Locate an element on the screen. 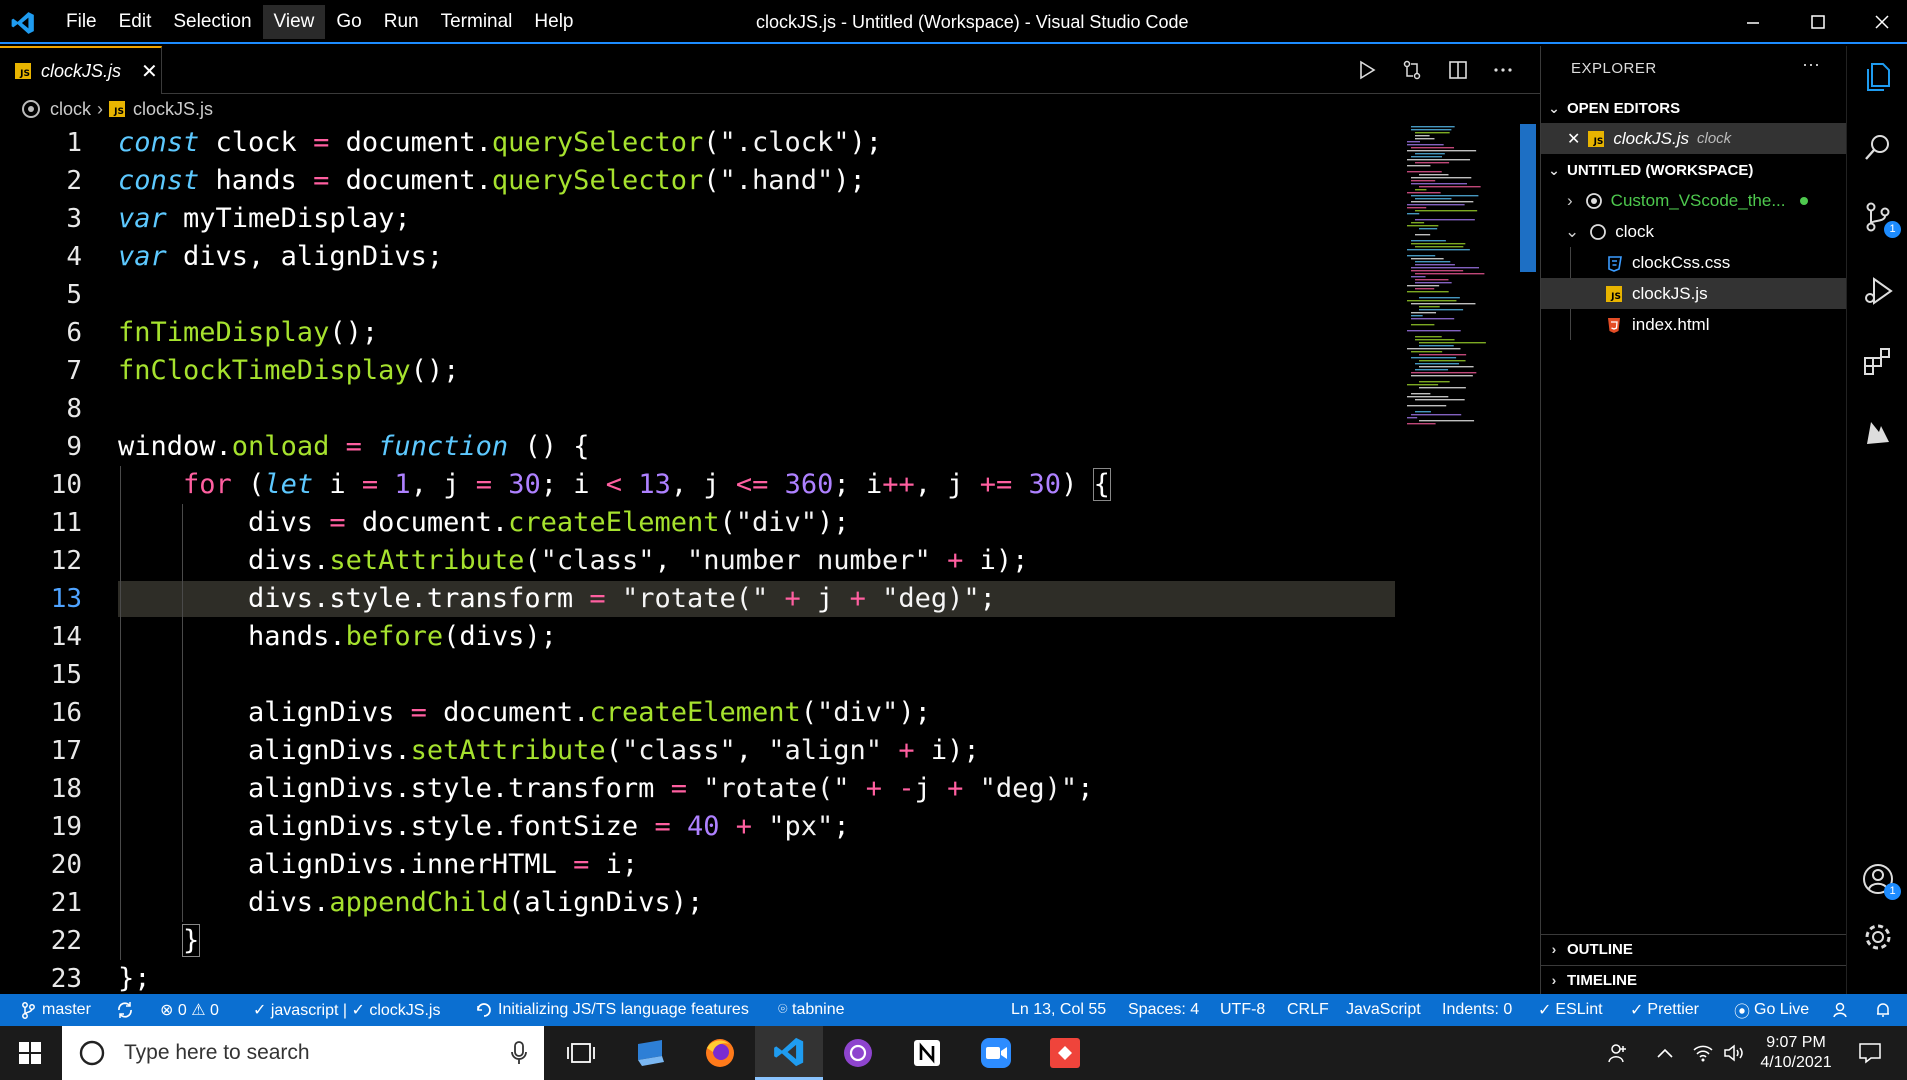 This screenshot has height=1080, width=1907. indentation-status: Spaces: 4 is located at coordinates (1163, 1010).